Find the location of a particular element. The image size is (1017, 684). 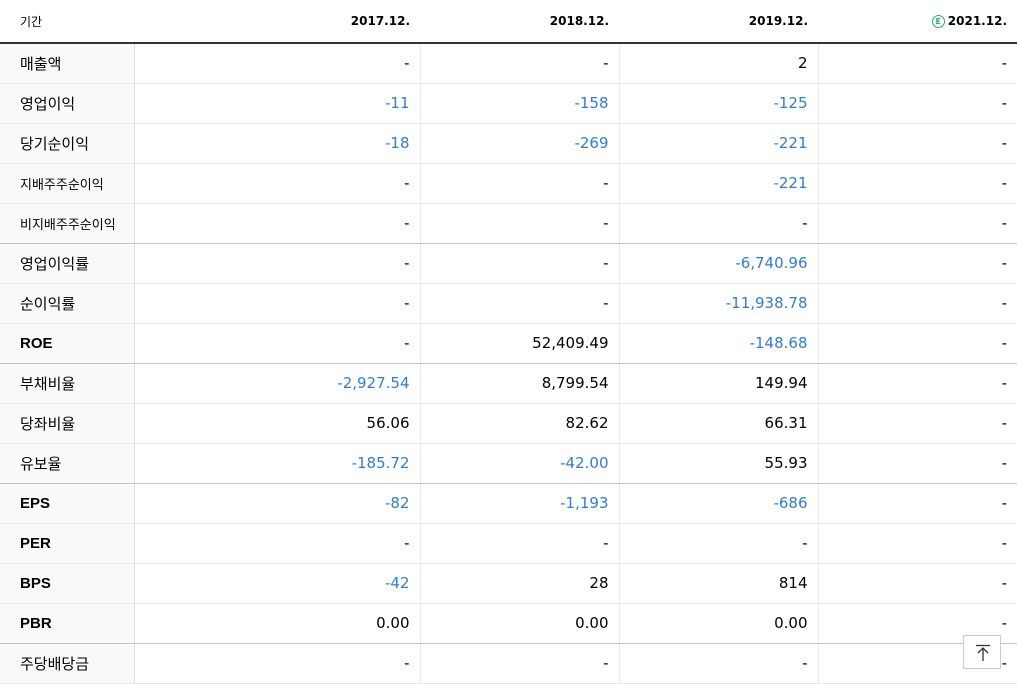

year-header-2021: E 2021.12. is located at coordinates (917, 22).